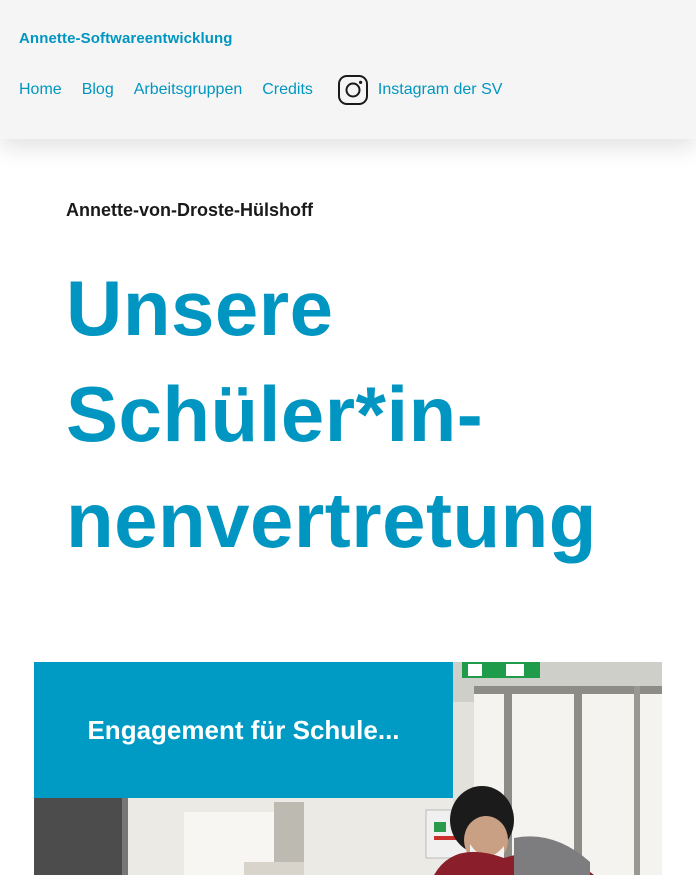 This screenshot has height=875, width=696. Describe the element at coordinates (189, 210) in the screenshot. I see `hero-subtitle: Annette-von-Droste-Hülshoff` at that location.